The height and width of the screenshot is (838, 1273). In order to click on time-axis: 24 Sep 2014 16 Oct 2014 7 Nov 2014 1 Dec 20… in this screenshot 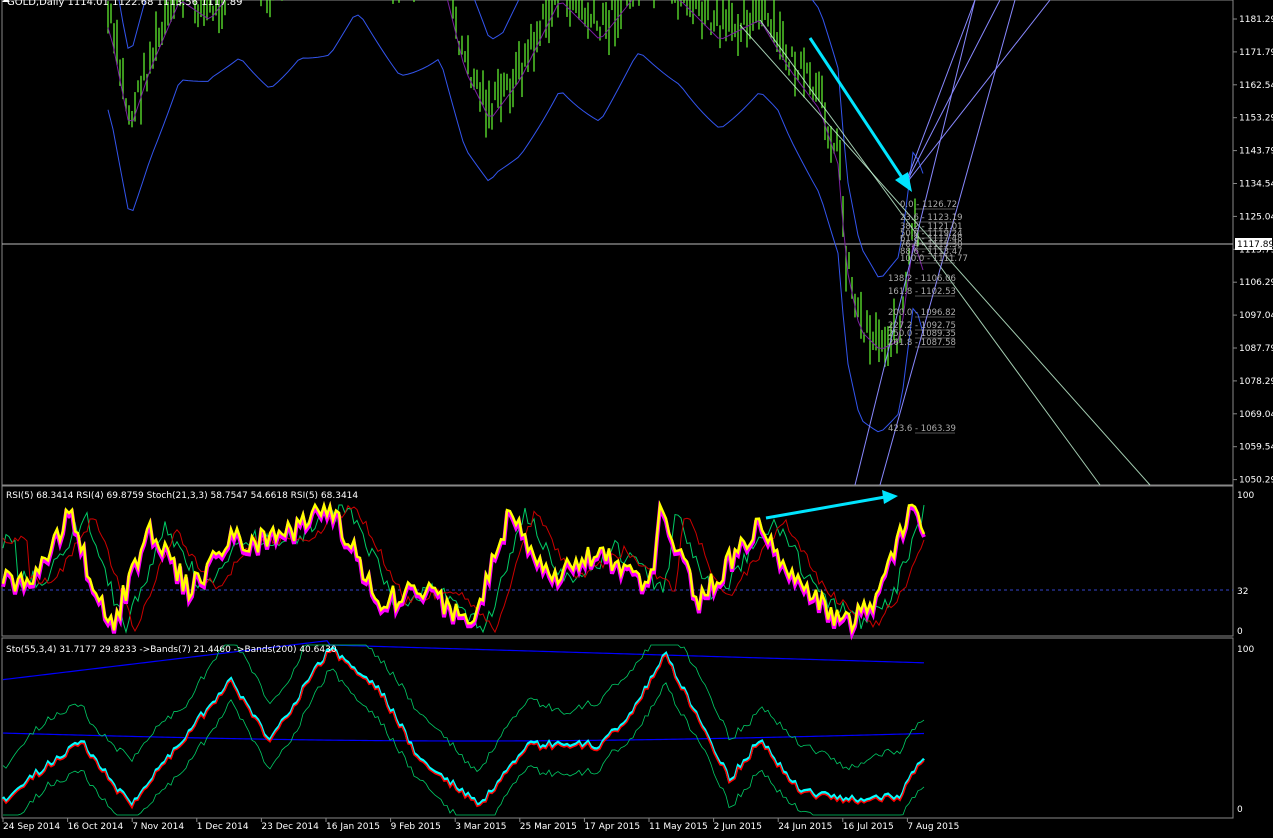, I will do `click(480, 825)`.